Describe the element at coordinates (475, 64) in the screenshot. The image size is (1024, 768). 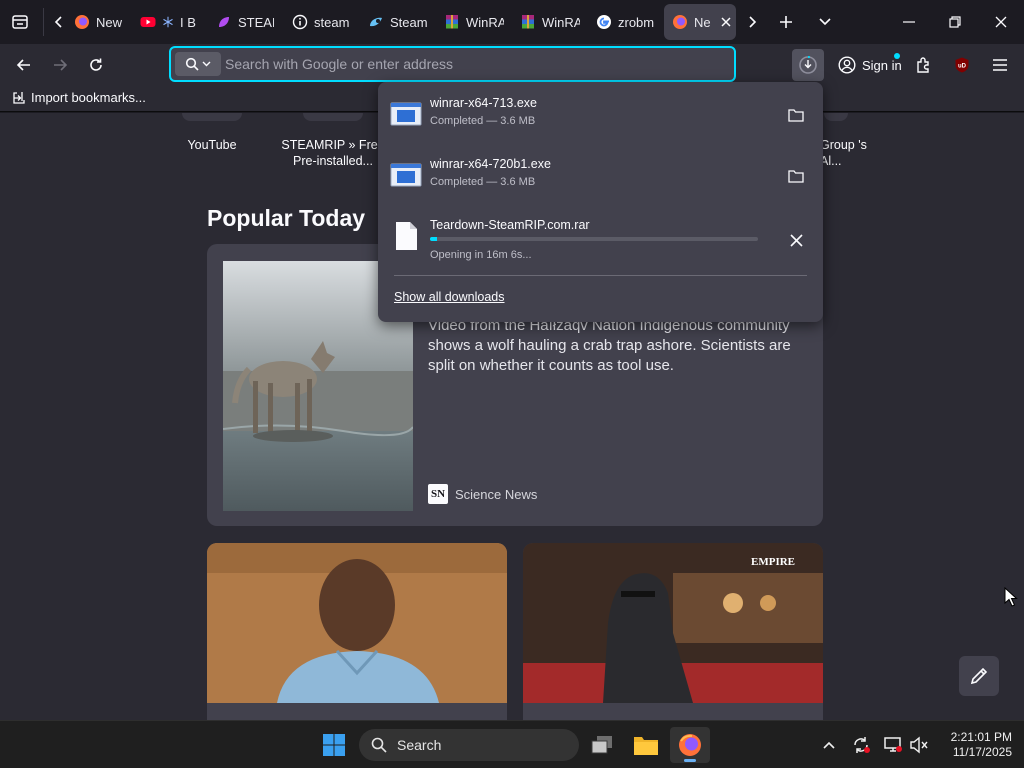
I see `url-input` at that location.